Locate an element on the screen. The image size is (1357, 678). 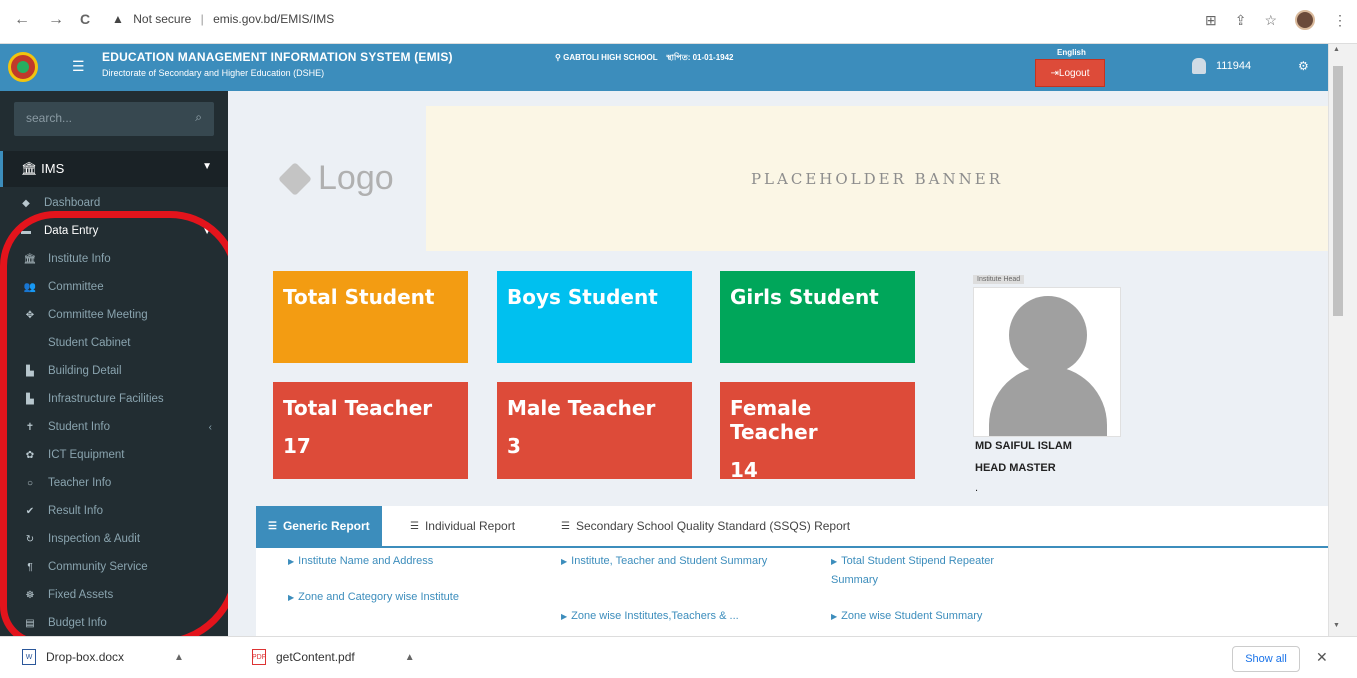
menu-dots-icon: ⋮ is located at coordinates (1340, 20).